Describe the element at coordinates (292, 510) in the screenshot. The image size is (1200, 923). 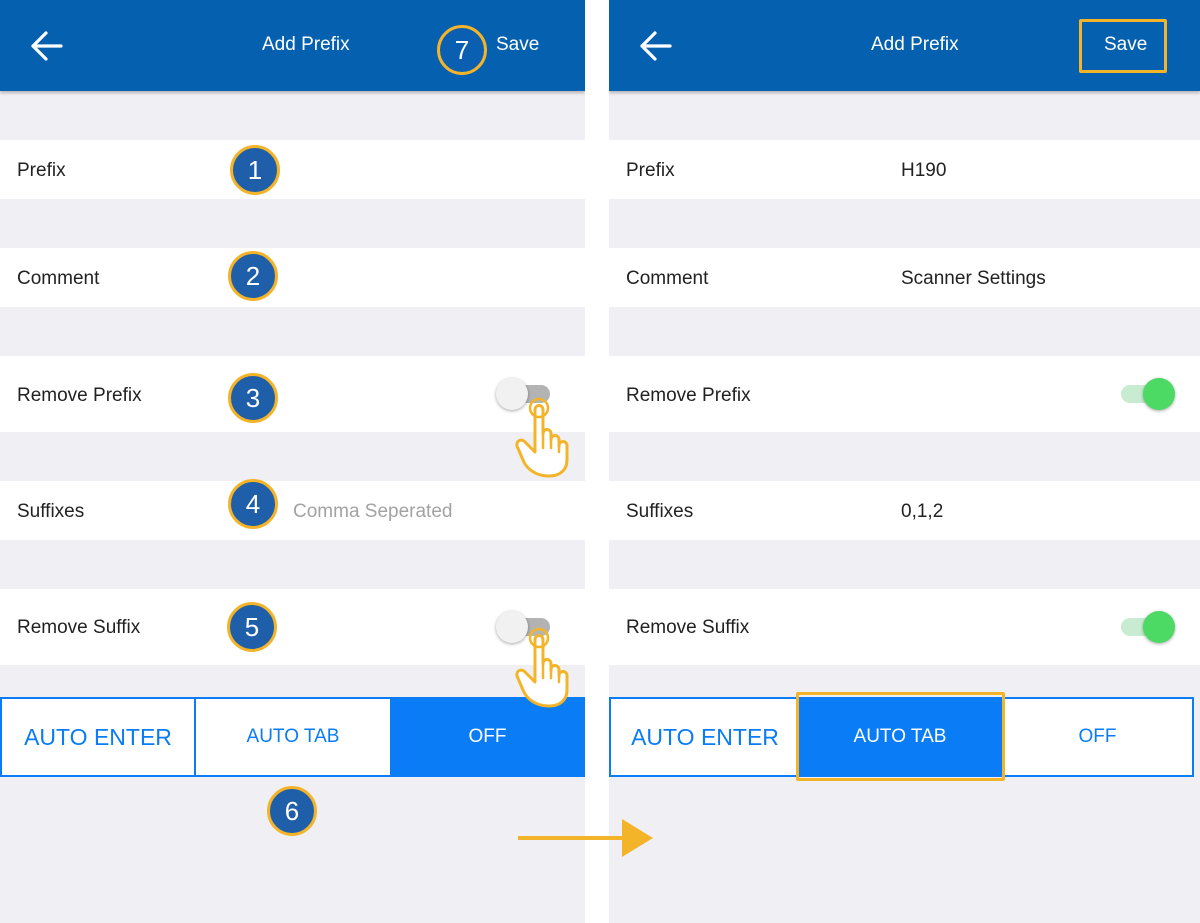
I see `suffixes-field: Suffixes Comma Seperated` at that location.